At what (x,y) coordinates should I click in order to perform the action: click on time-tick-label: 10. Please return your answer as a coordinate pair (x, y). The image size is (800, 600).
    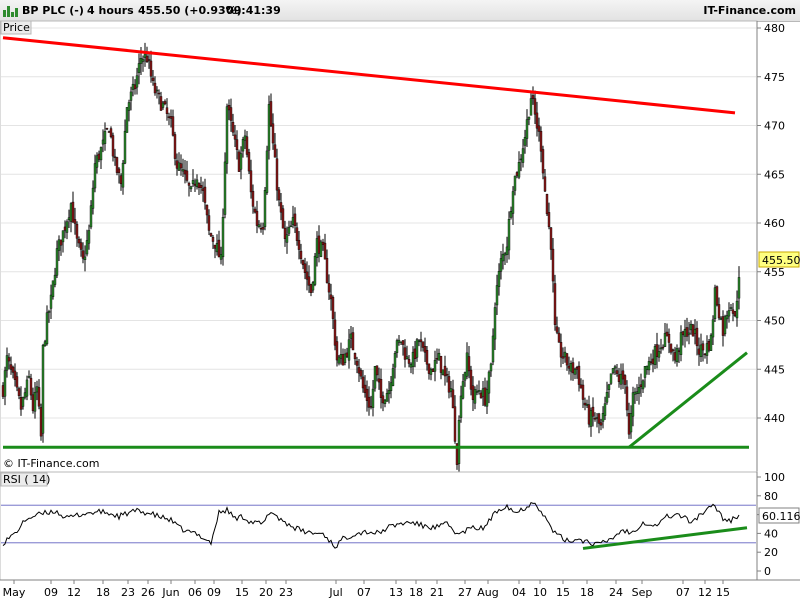
    Looking at the image, I should click on (540, 592).